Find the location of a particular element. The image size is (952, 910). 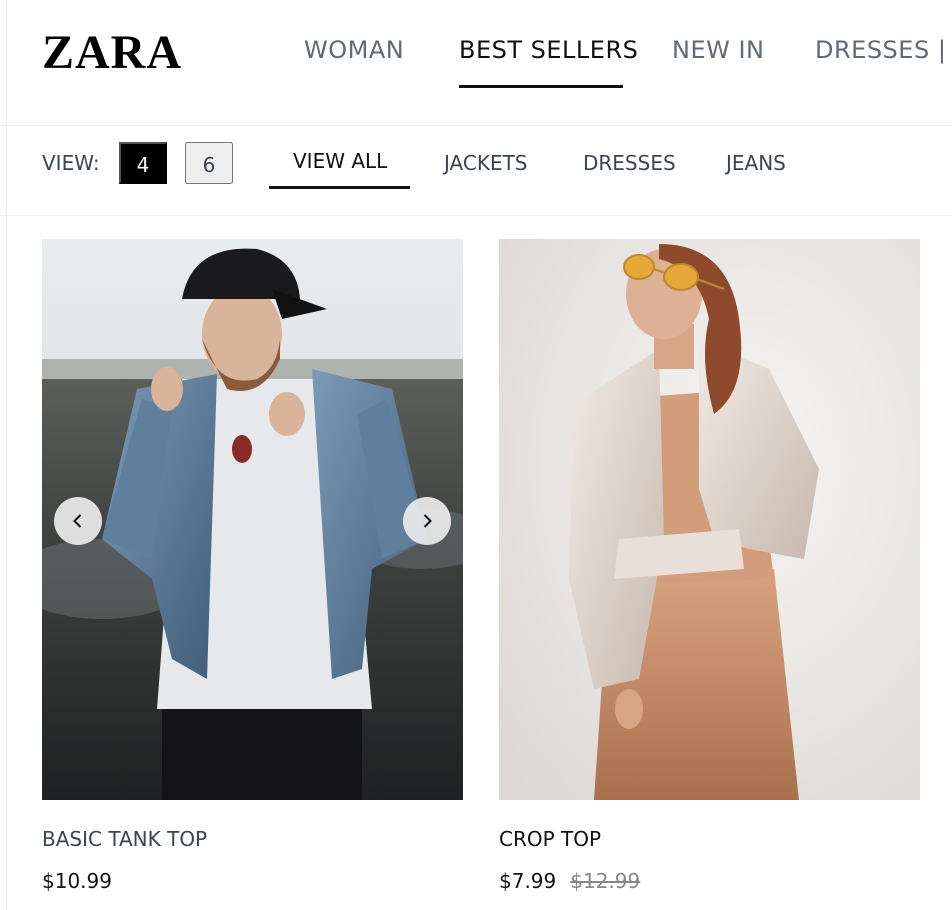

nav-item-new-in: NEW IN is located at coordinates (718, 50).